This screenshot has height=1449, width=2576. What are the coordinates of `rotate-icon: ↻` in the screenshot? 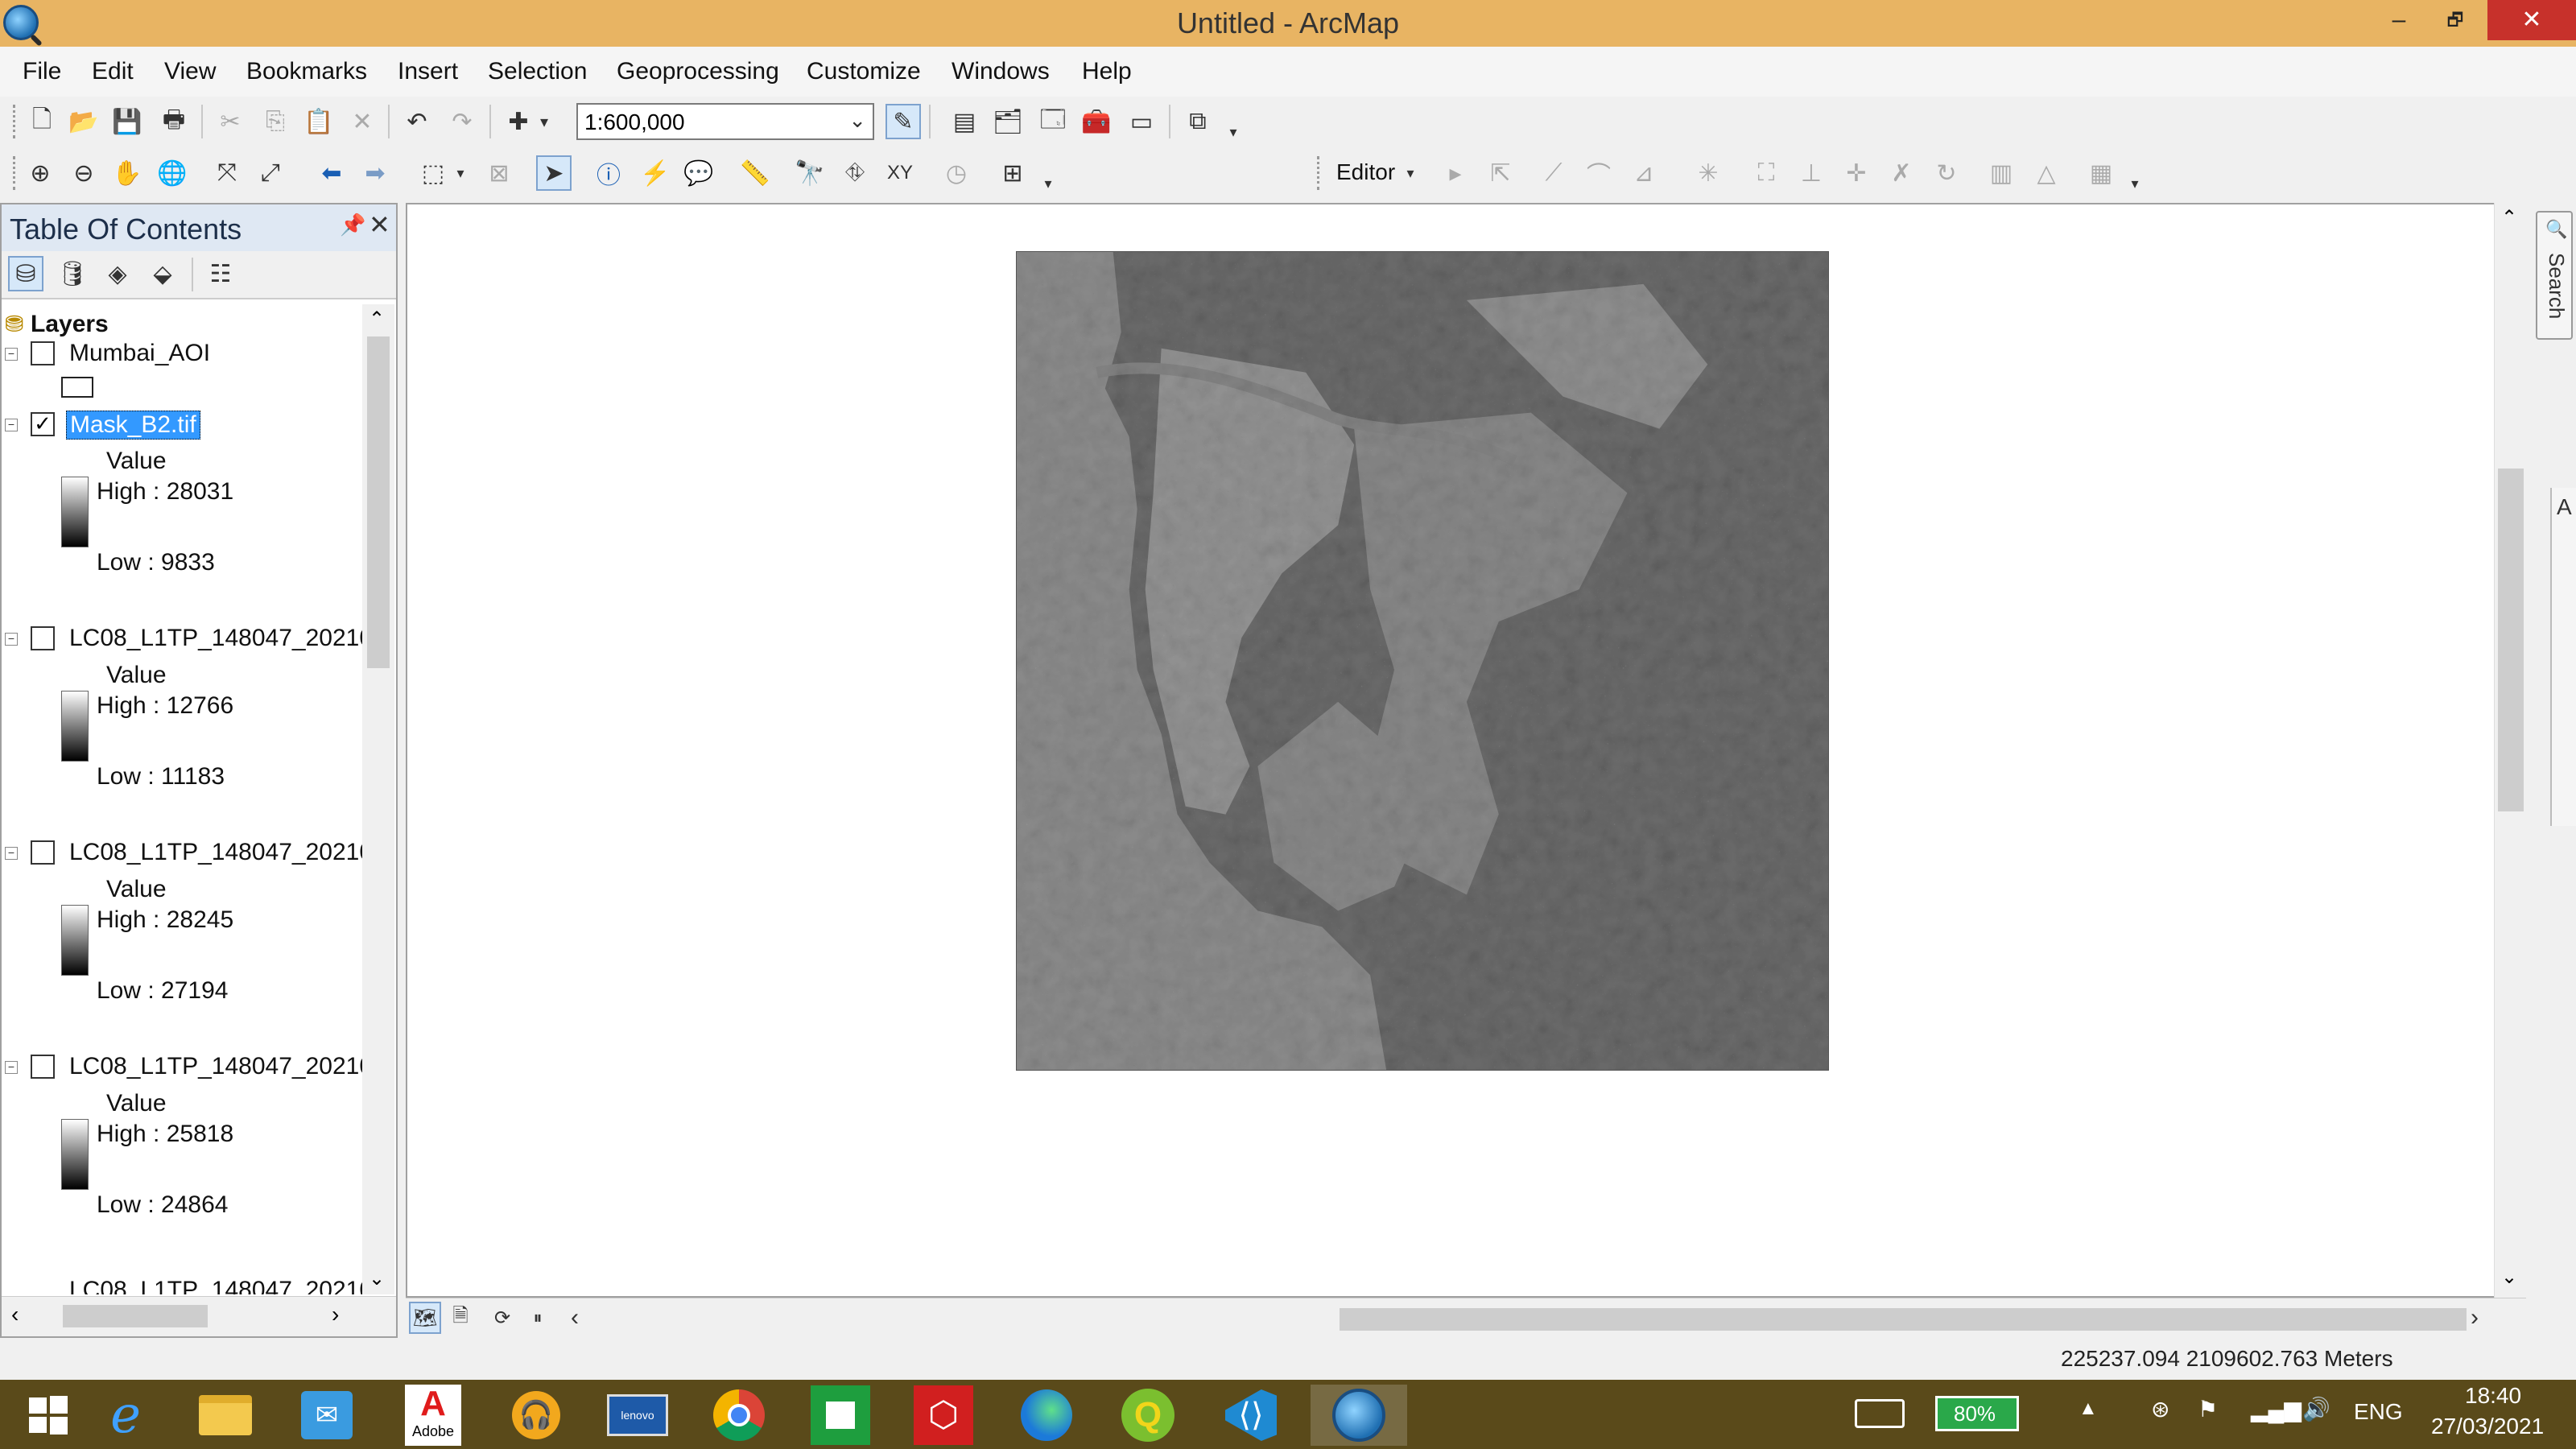 It's located at (1946, 173).